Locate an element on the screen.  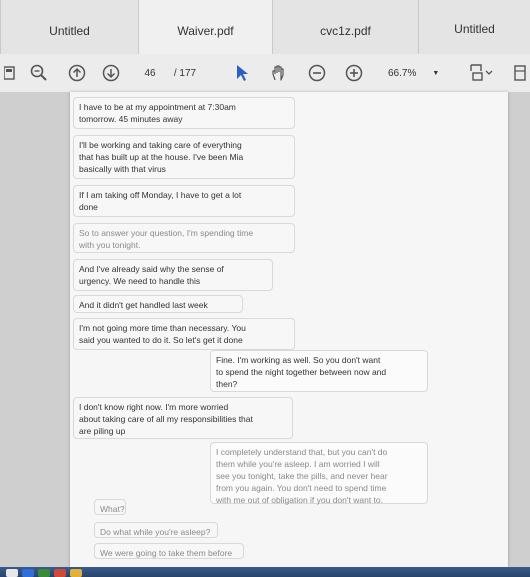
page-total-label: / 177 is located at coordinates (185, 73).